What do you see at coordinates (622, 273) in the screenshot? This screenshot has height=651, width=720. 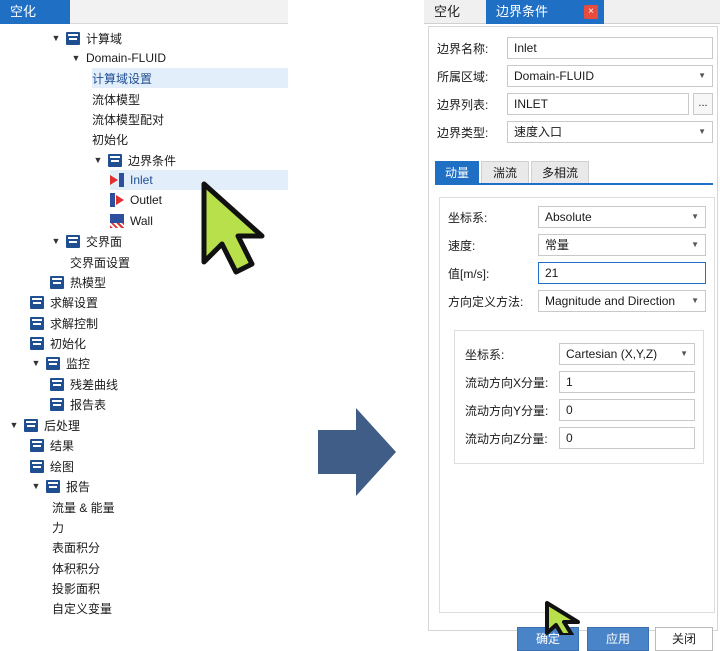 I see `velocity-value-field: 21` at bounding box center [622, 273].